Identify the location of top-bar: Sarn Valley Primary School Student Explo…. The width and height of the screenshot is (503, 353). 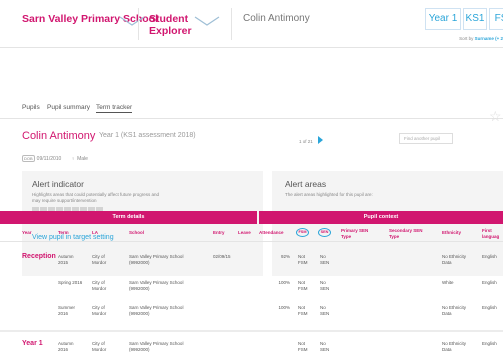
(251, 24).